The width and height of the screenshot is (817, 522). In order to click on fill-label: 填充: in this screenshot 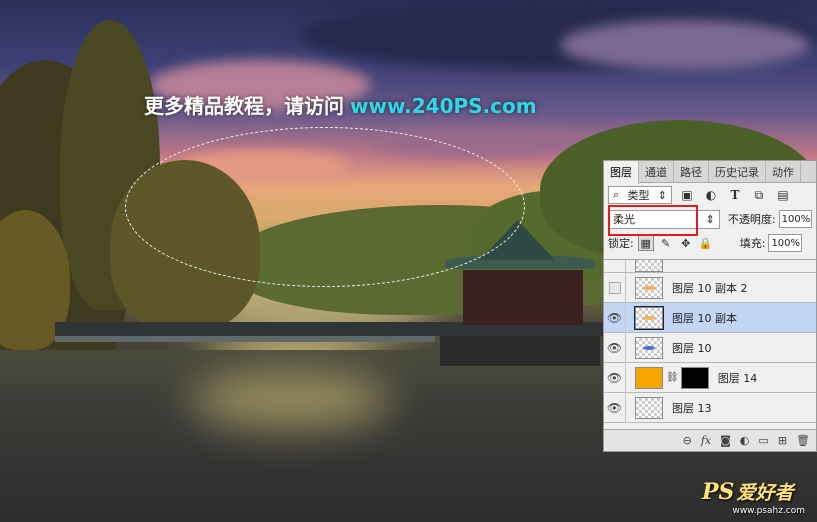, I will do `click(752, 243)`.